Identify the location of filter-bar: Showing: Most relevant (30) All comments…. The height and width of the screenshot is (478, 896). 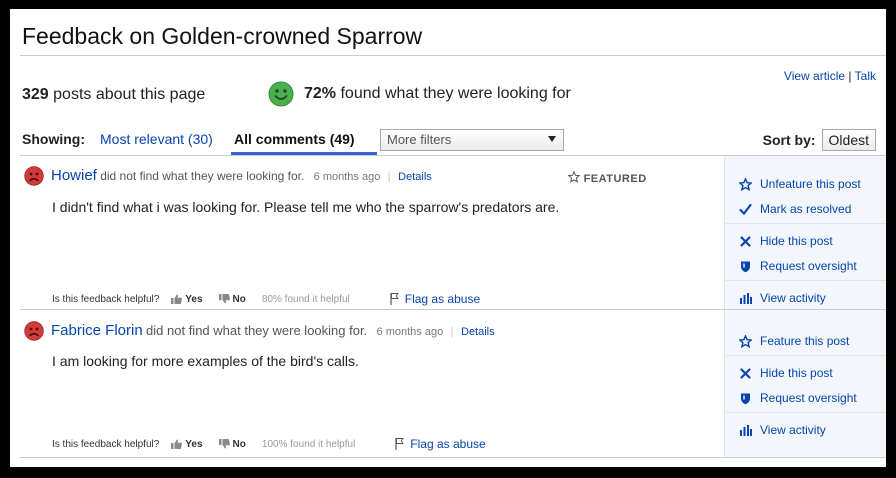
(454, 142).